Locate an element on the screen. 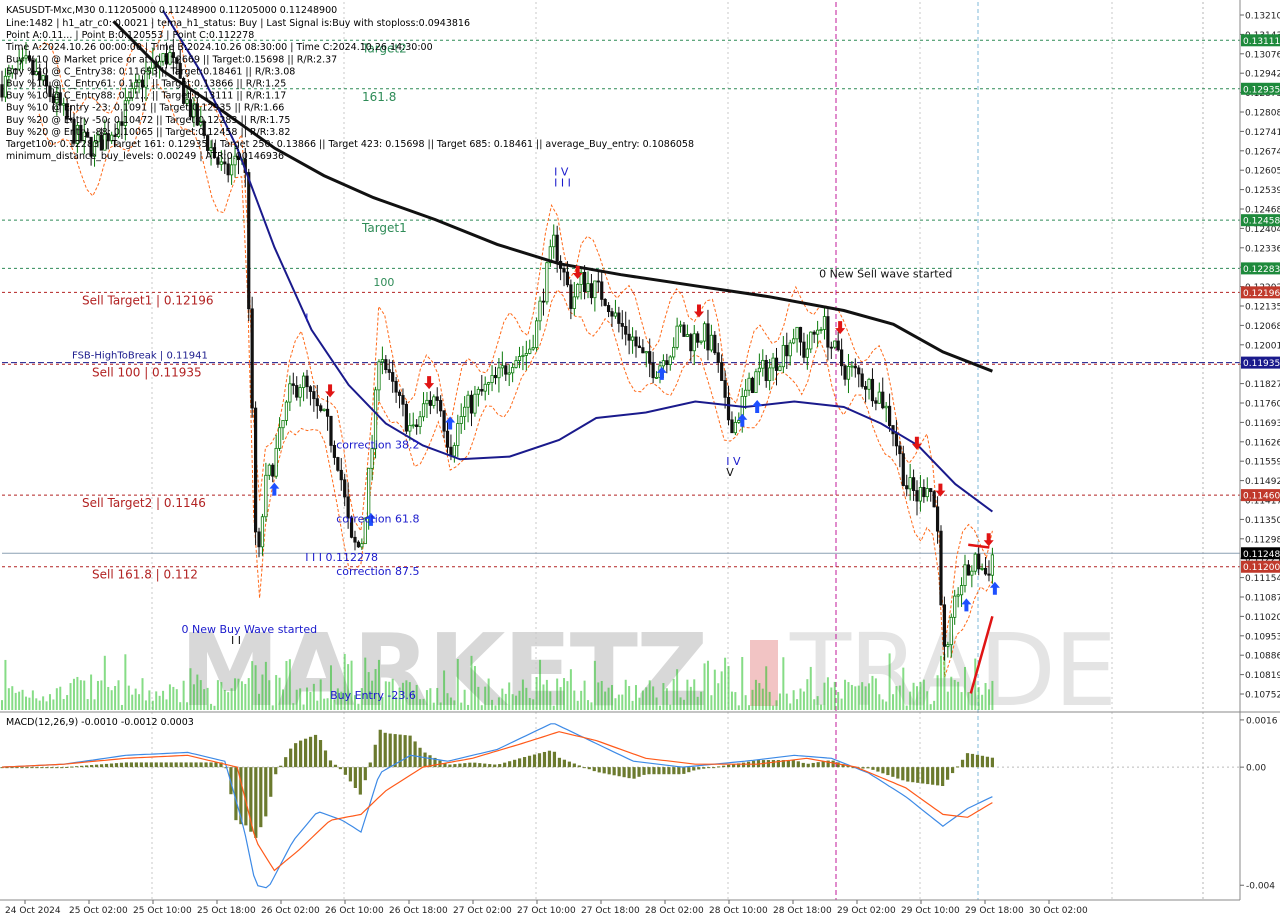  price-tick-label: 0.11020 is located at coordinates (1262, 618).